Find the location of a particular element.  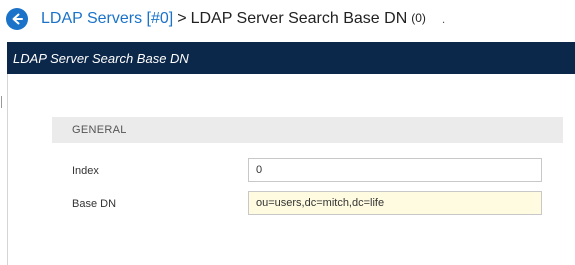

base-dn-label: Base DN is located at coordinates (94, 204).